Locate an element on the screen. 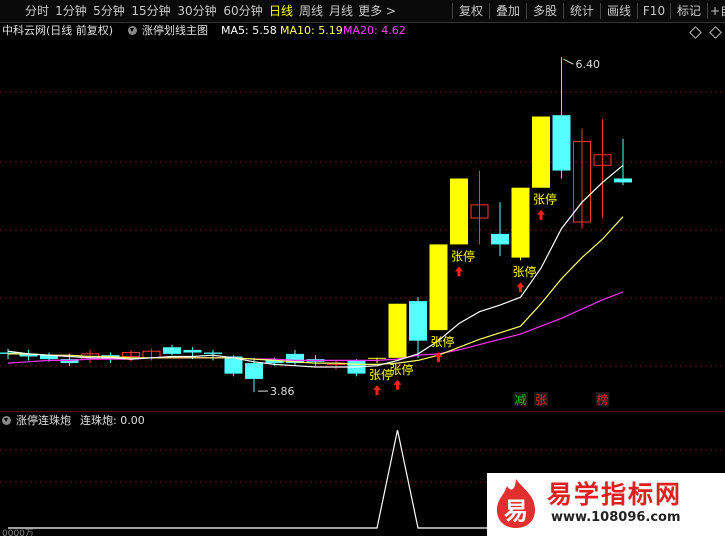  period-tab: 15分钟 is located at coordinates (151, 11).